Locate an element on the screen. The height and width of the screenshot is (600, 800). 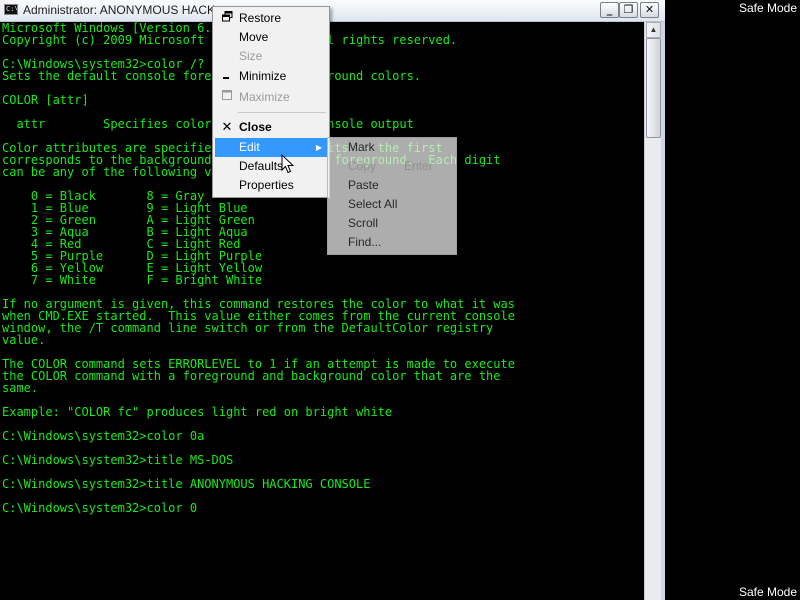
window-title: Administrator: ANONYMOUS HACK is located at coordinates (119, 10).